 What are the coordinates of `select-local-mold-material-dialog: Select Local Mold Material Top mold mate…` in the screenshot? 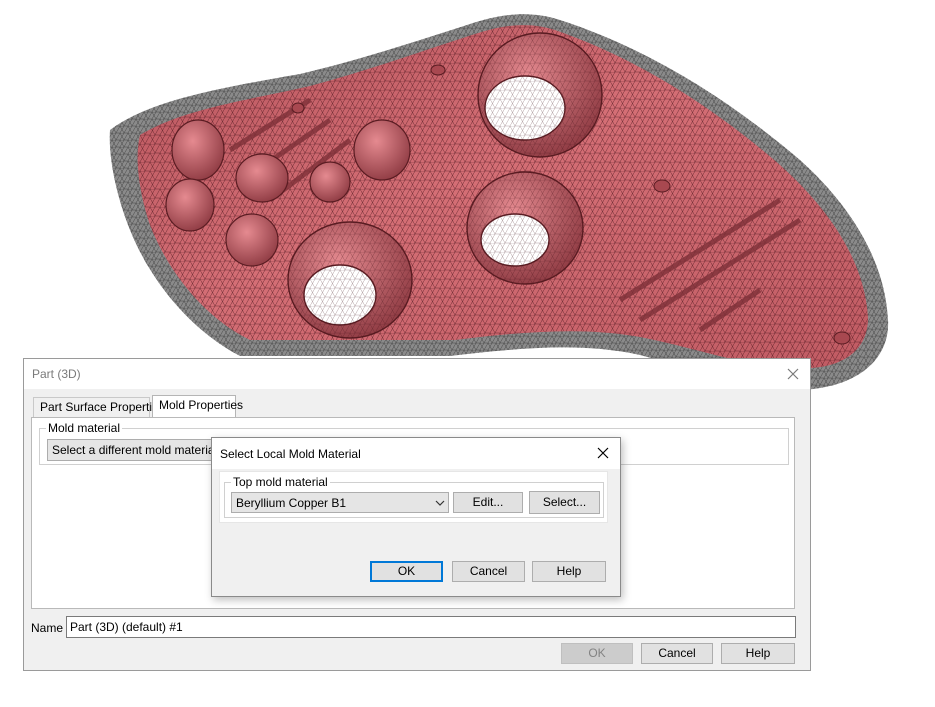 It's located at (416, 517).